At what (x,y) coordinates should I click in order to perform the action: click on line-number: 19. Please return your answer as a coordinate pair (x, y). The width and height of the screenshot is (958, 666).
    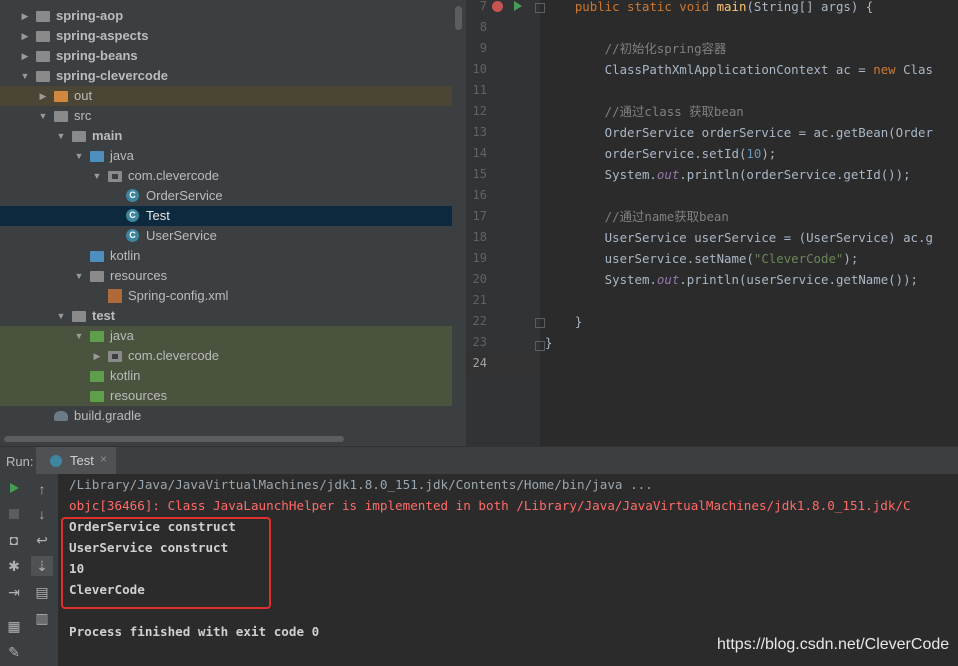
    Looking at the image, I should click on (479, 258).